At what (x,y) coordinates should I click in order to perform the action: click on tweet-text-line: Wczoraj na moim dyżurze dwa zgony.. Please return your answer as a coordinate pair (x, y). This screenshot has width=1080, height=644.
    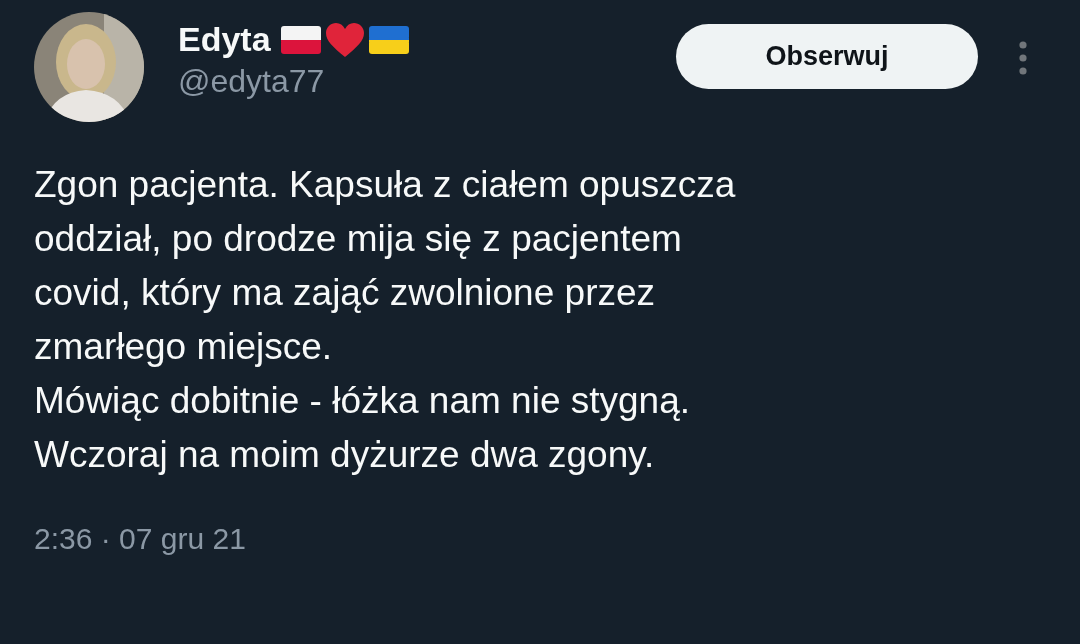
    Looking at the image, I should click on (345, 455).